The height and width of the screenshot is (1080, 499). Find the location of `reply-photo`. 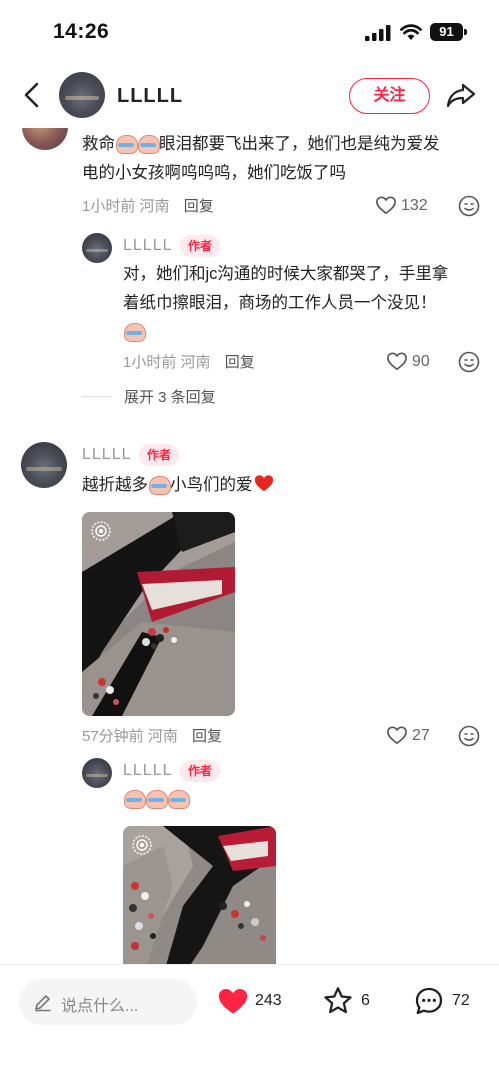

reply-photo is located at coordinates (199, 895).